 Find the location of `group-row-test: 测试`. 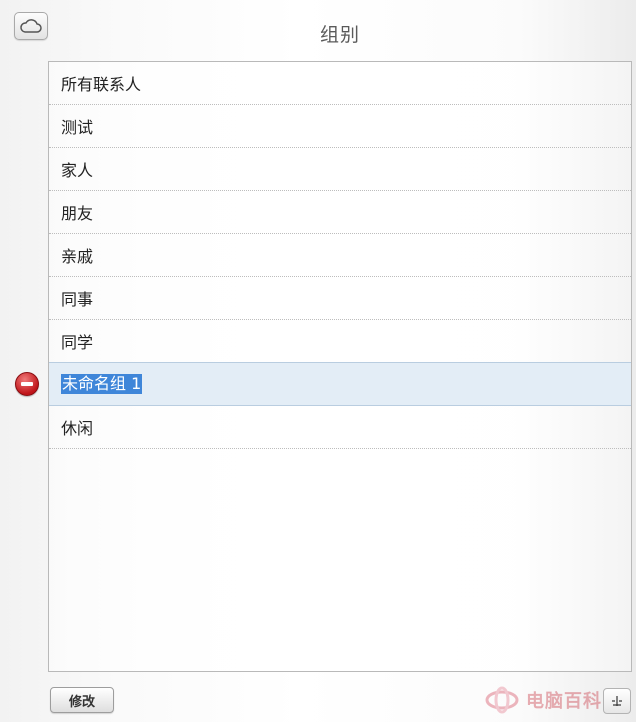

group-row-test: 测试 is located at coordinates (340, 126).